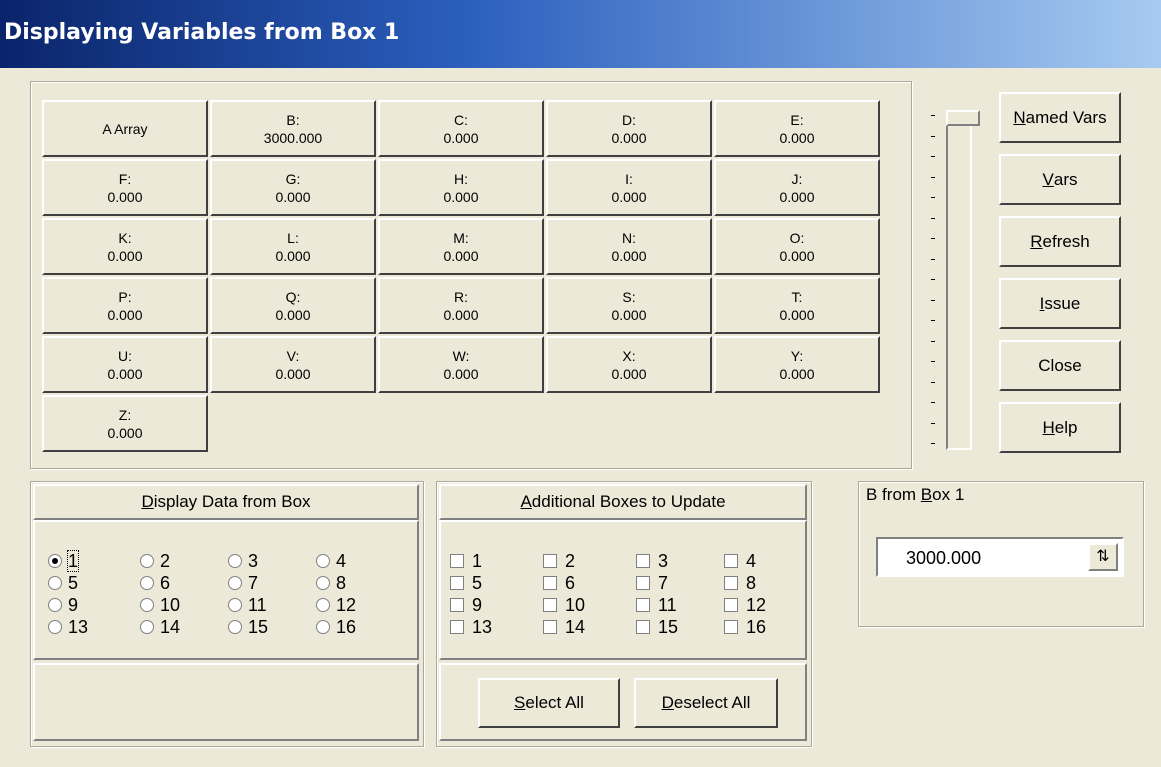 The image size is (1161, 767). Describe the element at coordinates (125, 364) in the screenshot. I see `variable-button: U: 0.000` at that location.